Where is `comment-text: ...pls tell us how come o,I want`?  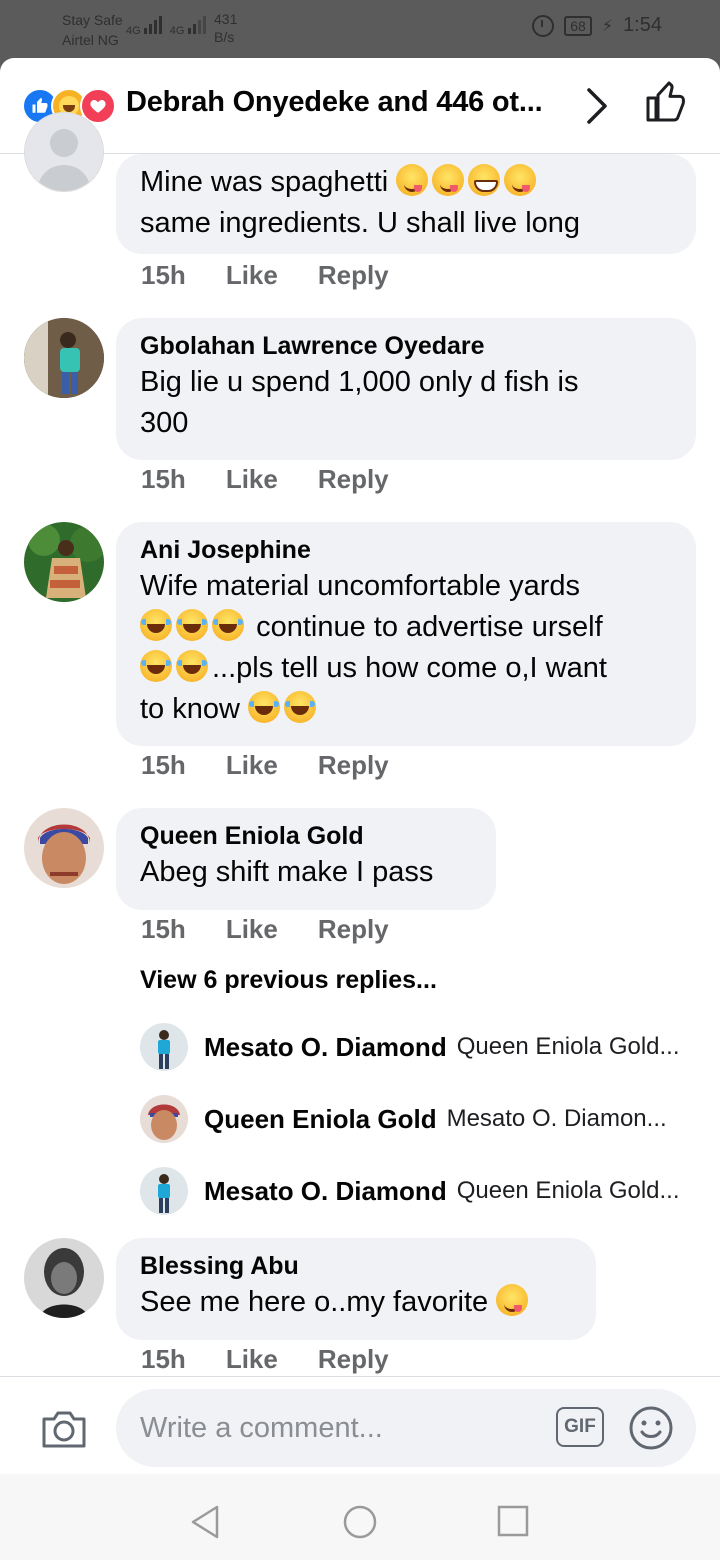
comment-text: ...pls tell us how come o,I want is located at coordinates (406, 668).